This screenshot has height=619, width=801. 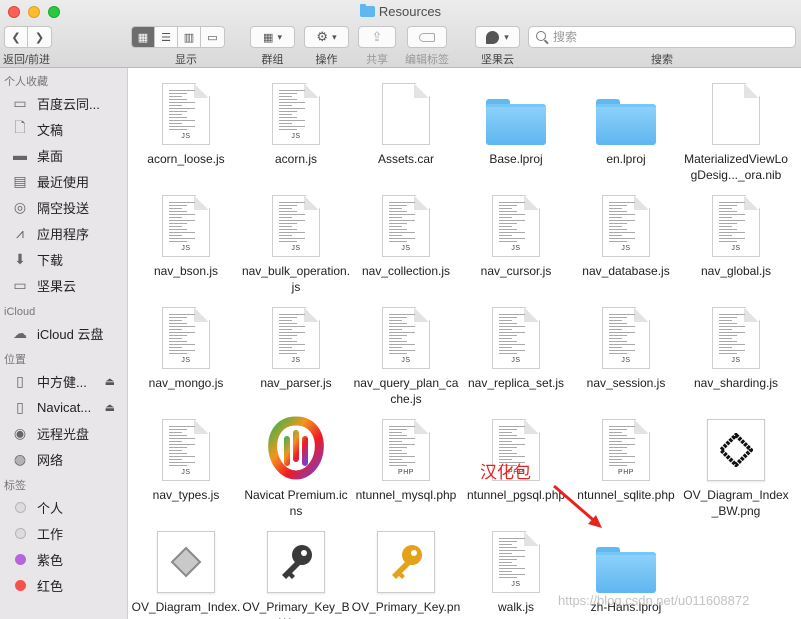 I want to click on gallery-view-button: ▭, so click(x=212, y=37).